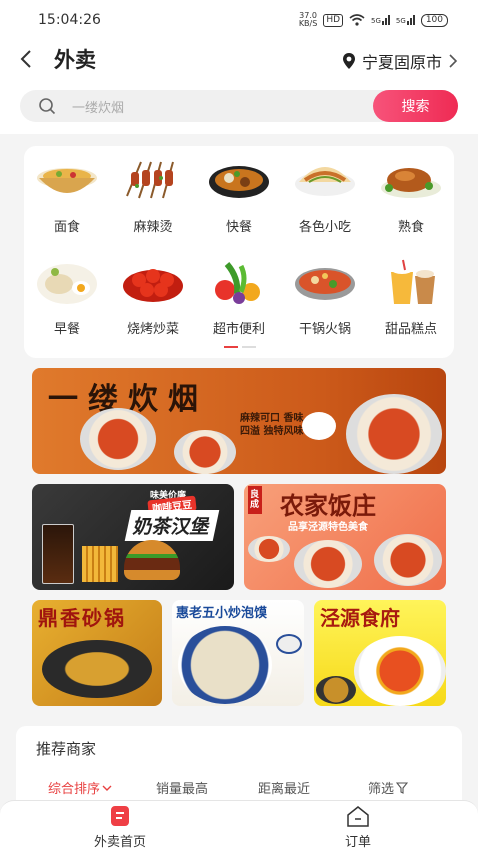 This screenshot has height=850, width=478. I want to click on city-label: 宁夏固原市, so click(401, 62).